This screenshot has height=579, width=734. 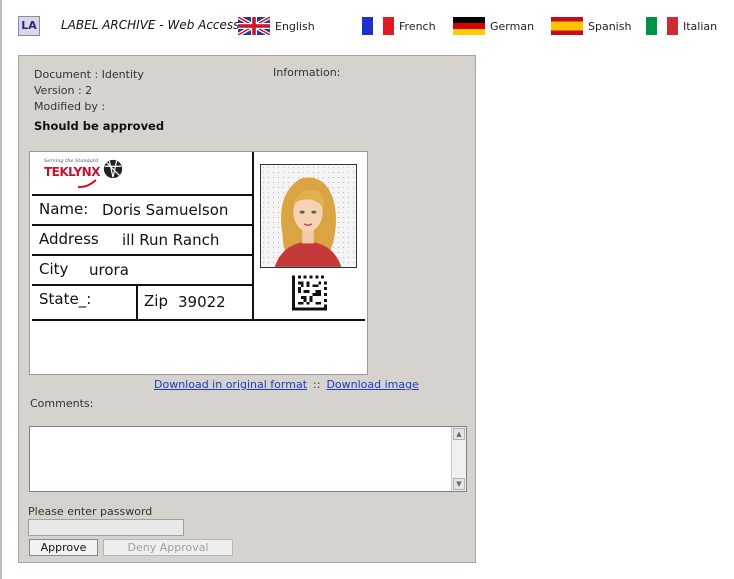 I want to click on language-spanish: Spanish, so click(x=591, y=26).